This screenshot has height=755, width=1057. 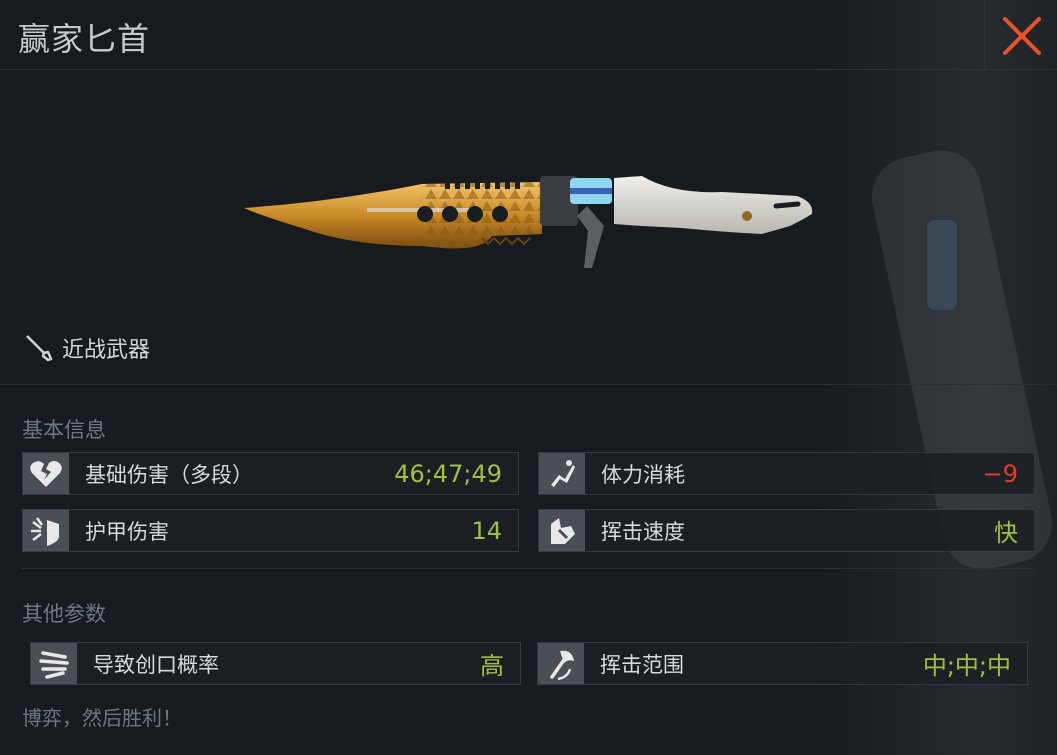 What do you see at coordinates (64, 430) in the screenshot?
I see `section-title-basic: 基本信息` at bounding box center [64, 430].